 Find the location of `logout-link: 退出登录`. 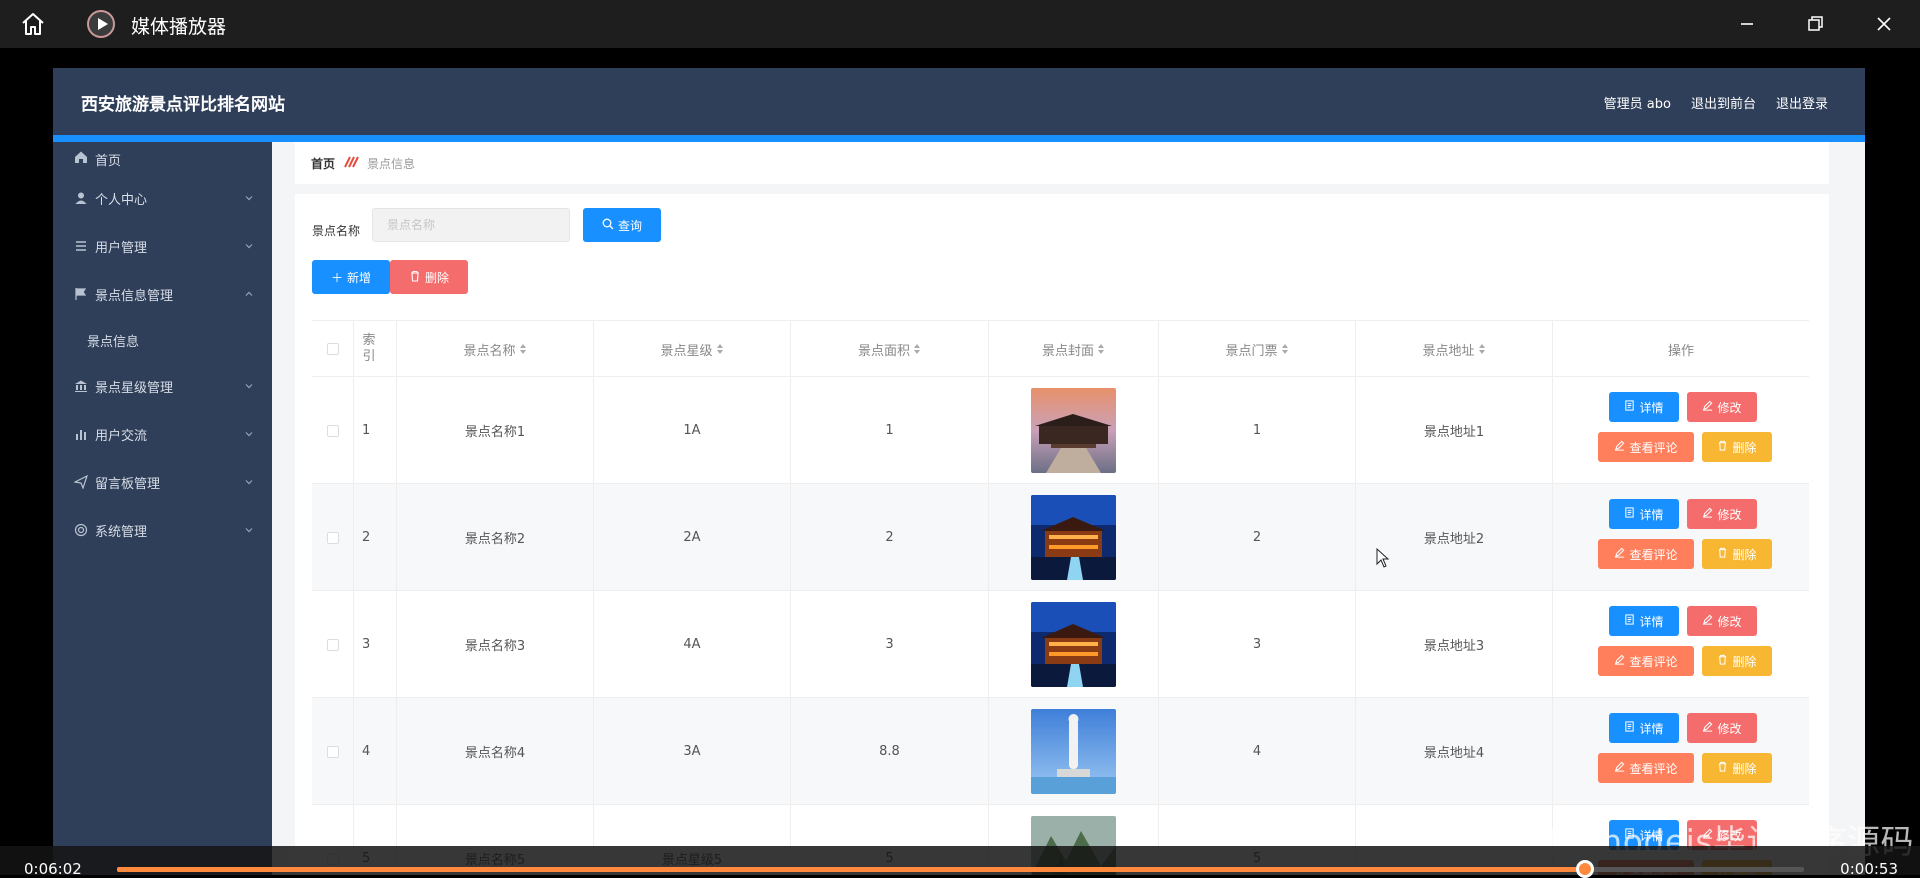

logout-link: 退出登录 is located at coordinates (1802, 102).